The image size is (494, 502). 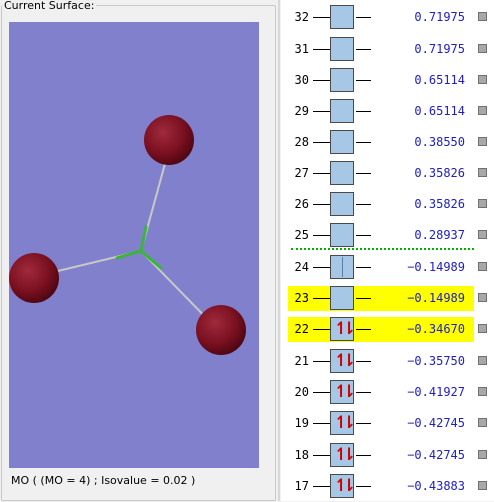 What do you see at coordinates (387, 329) in the screenshot?
I see `mo-level-row: 22 ↿ ⇂ −0.34670` at bounding box center [387, 329].